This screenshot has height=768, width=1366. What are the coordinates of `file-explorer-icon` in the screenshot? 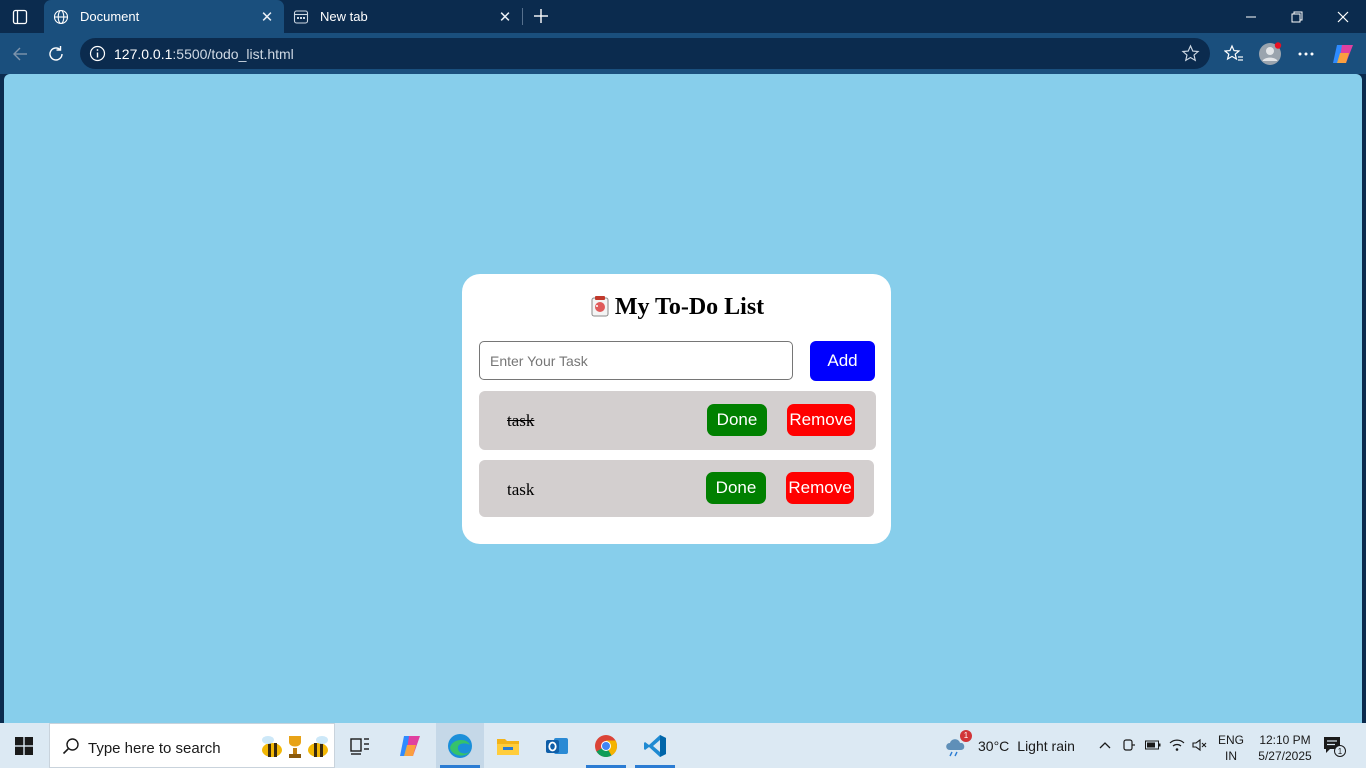 It's located at (508, 745).